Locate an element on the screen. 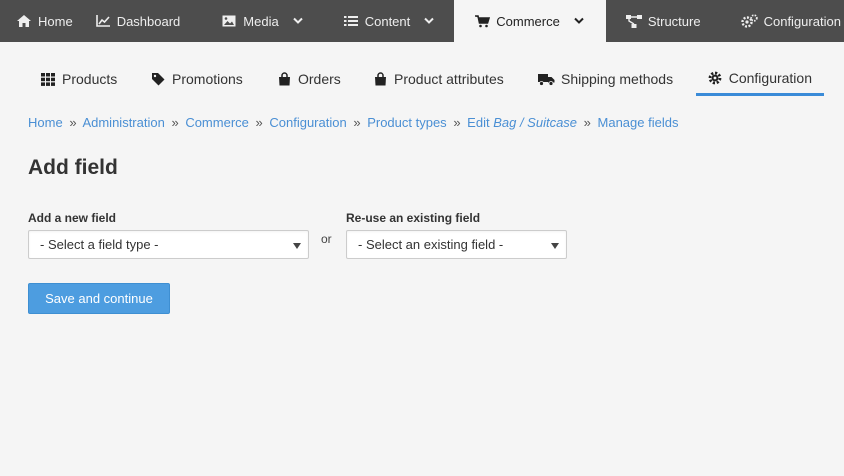 The height and width of the screenshot is (476, 844). list-icon is located at coordinates (351, 21).